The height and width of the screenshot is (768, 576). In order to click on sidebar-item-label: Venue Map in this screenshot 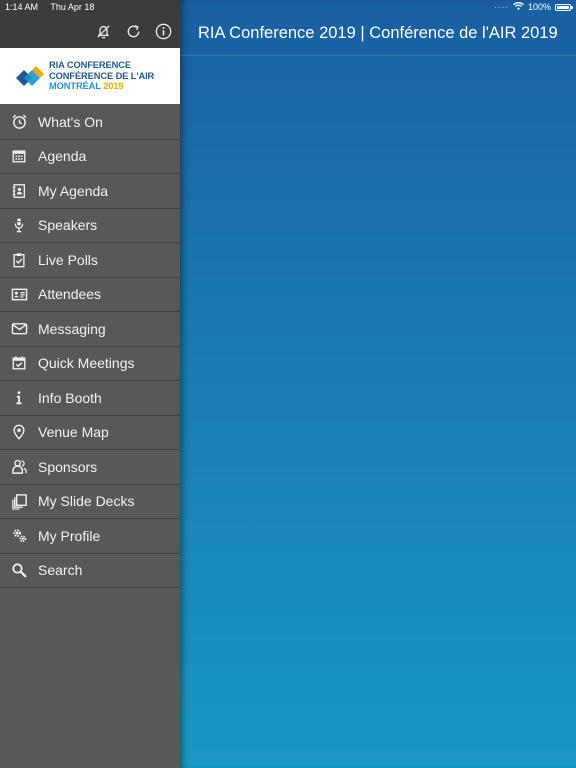, I will do `click(73, 432)`.